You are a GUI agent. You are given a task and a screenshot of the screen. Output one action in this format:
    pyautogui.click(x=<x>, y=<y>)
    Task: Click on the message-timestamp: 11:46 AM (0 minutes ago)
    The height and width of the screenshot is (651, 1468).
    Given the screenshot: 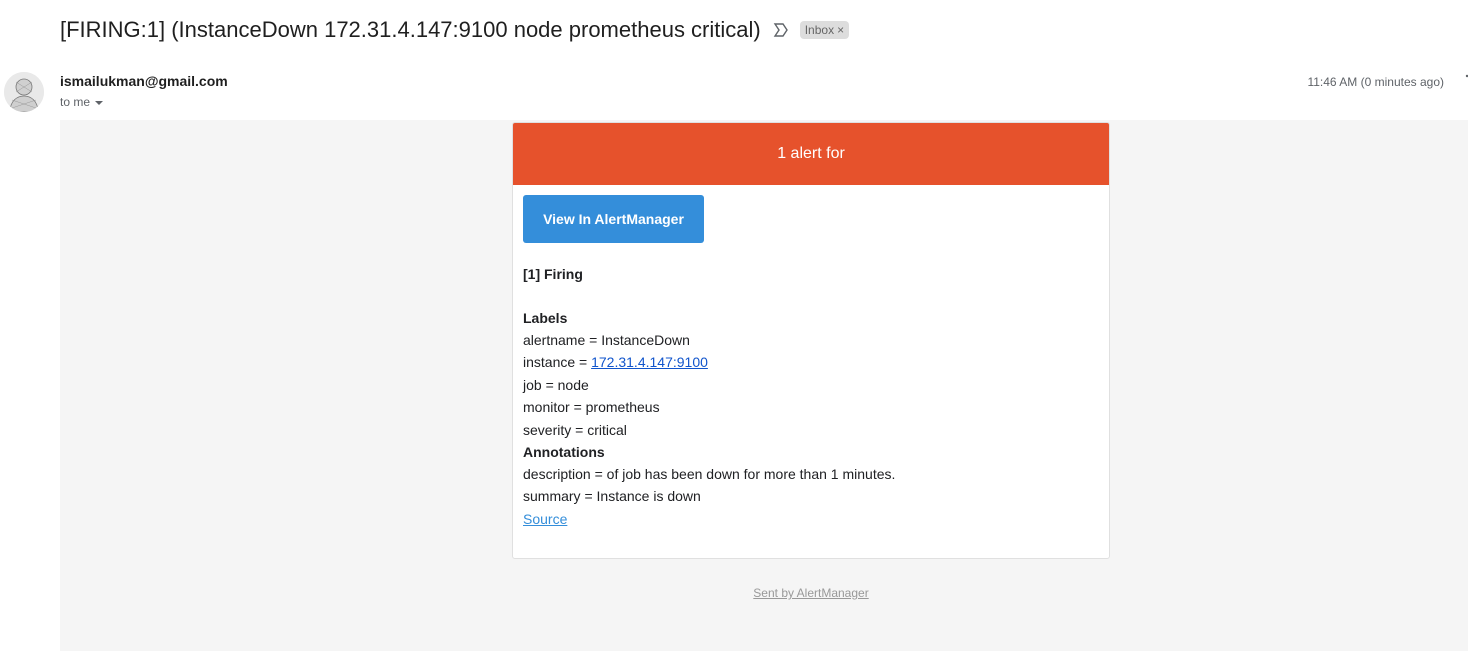 What is the action you would take?
    pyautogui.click(x=1375, y=82)
    